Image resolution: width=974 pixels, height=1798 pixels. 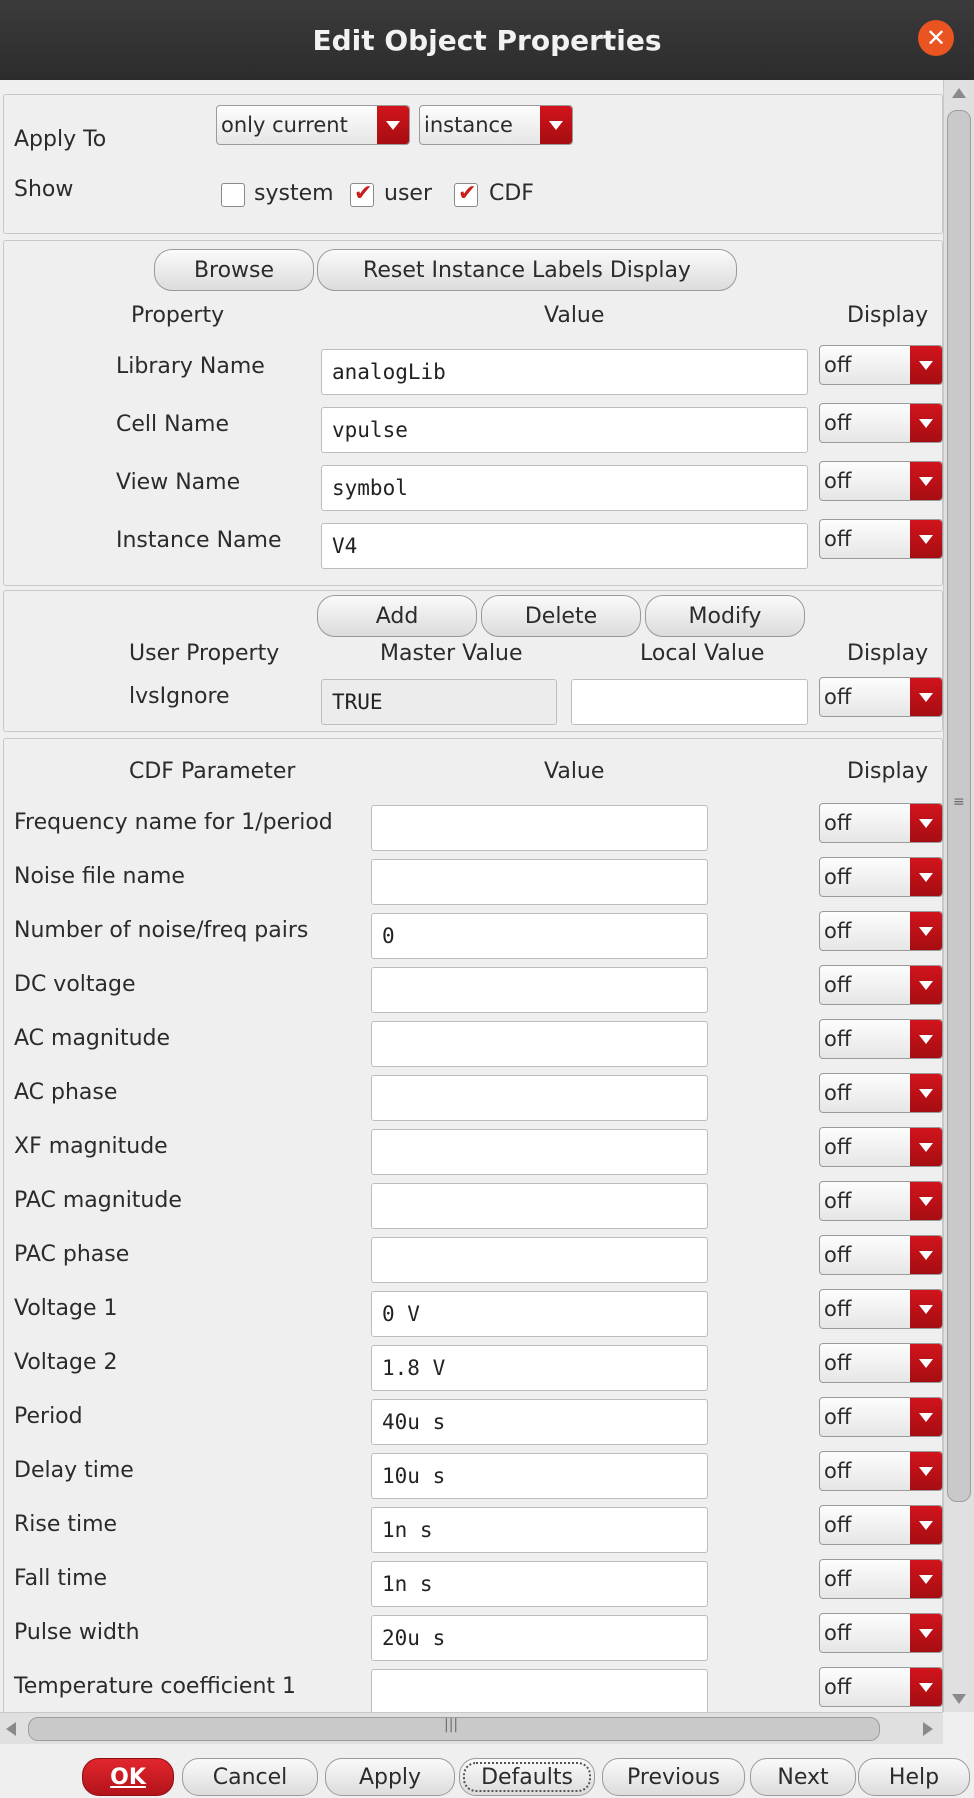 I want to click on cdf-label-pac-magnitude: PAC magnitude, so click(x=98, y=1200).